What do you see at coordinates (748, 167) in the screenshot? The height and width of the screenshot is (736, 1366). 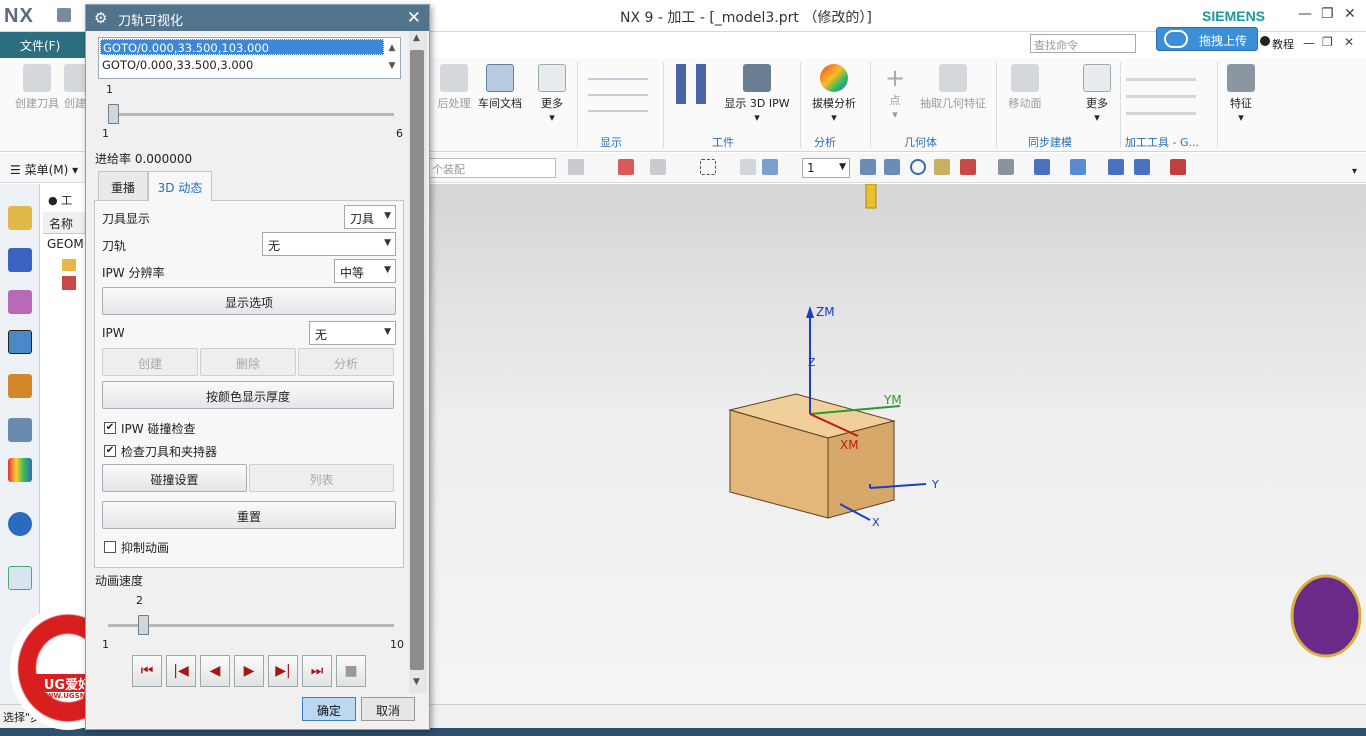 I see `shade-icon` at bounding box center [748, 167].